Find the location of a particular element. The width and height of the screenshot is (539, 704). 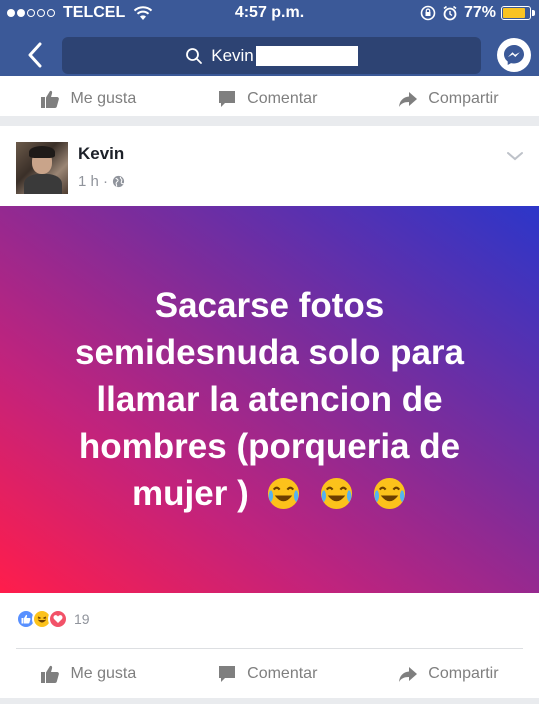

chevron-left-icon is located at coordinates (35, 55).